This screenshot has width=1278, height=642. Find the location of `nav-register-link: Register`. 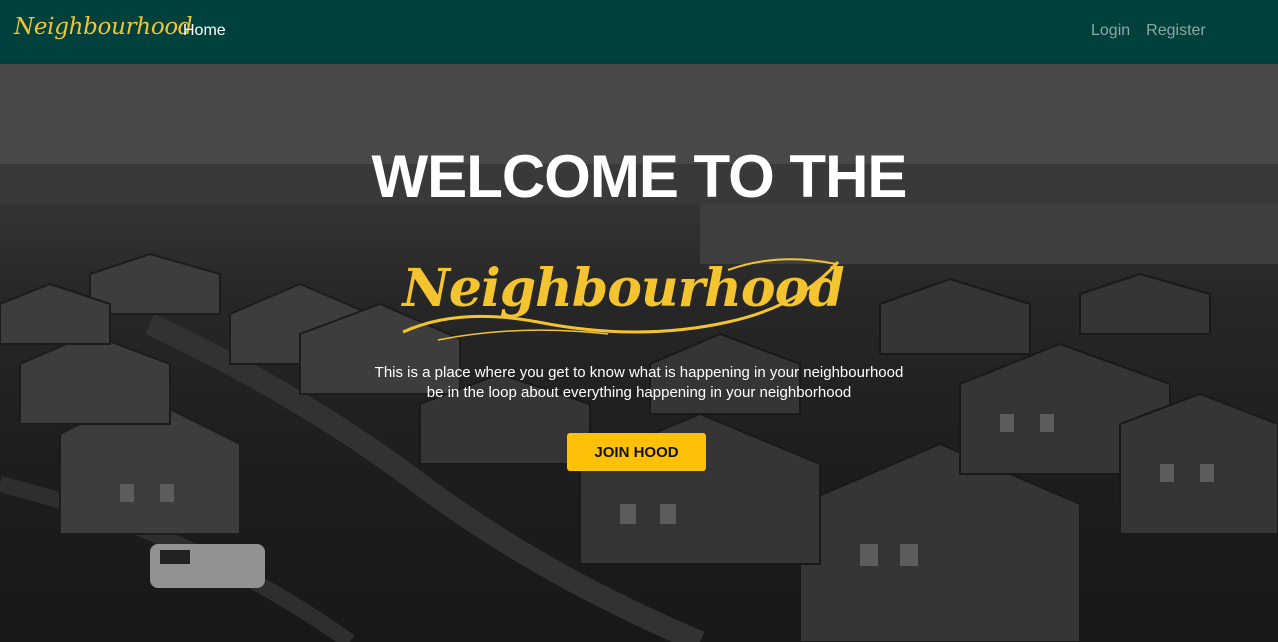

nav-register-link: Register is located at coordinates (1176, 31).